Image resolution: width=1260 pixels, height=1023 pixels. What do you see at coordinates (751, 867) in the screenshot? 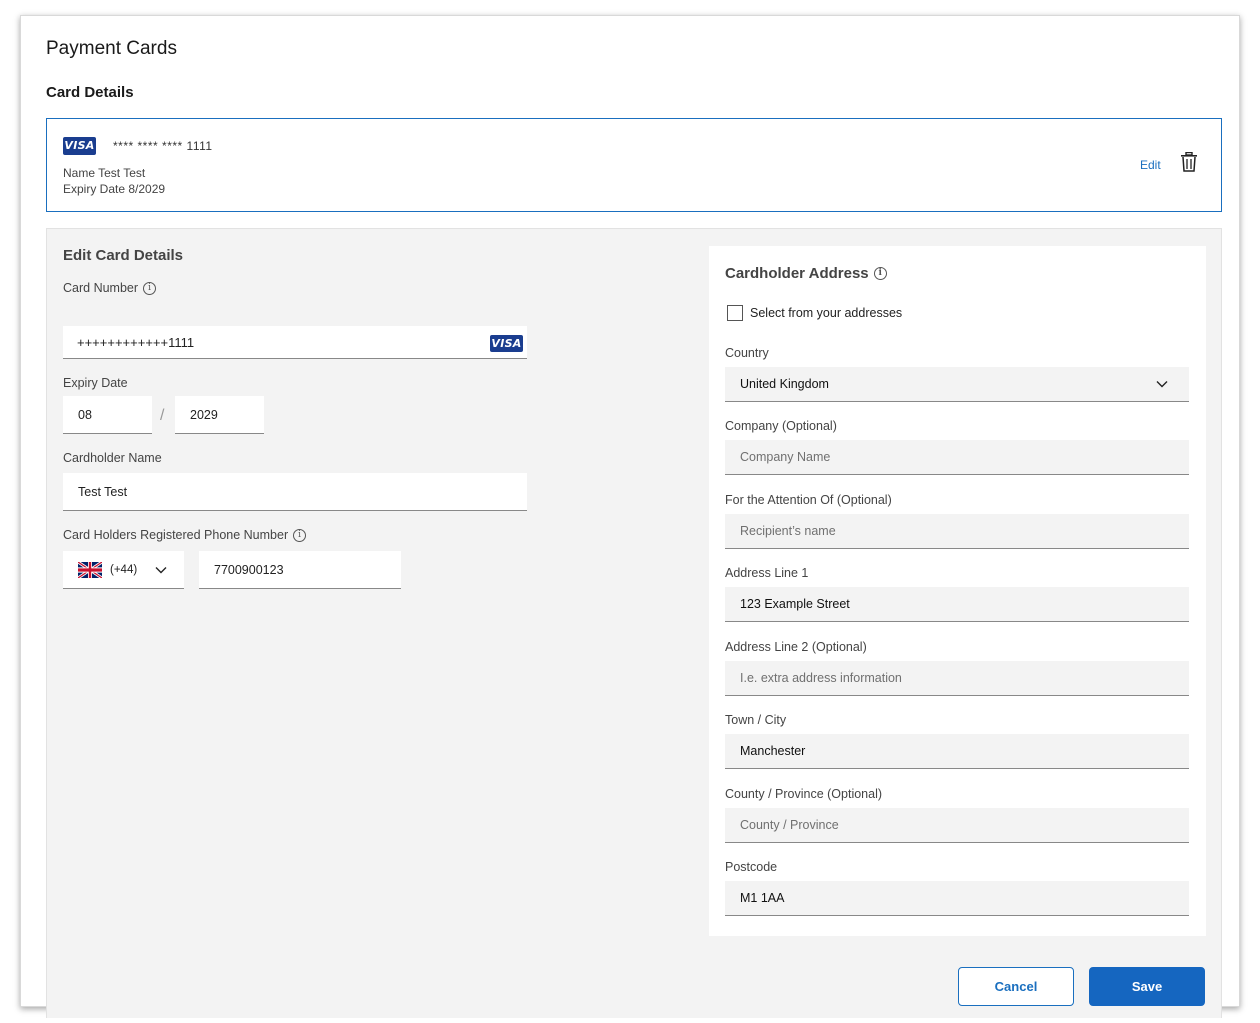
I see `postcode-label: Postcode` at bounding box center [751, 867].